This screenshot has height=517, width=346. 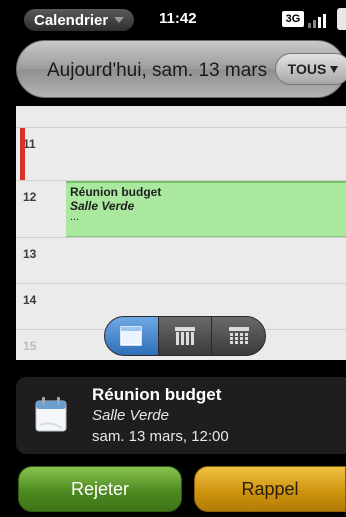 What do you see at coordinates (51, 414) in the screenshot?
I see `calendar-icon` at bounding box center [51, 414].